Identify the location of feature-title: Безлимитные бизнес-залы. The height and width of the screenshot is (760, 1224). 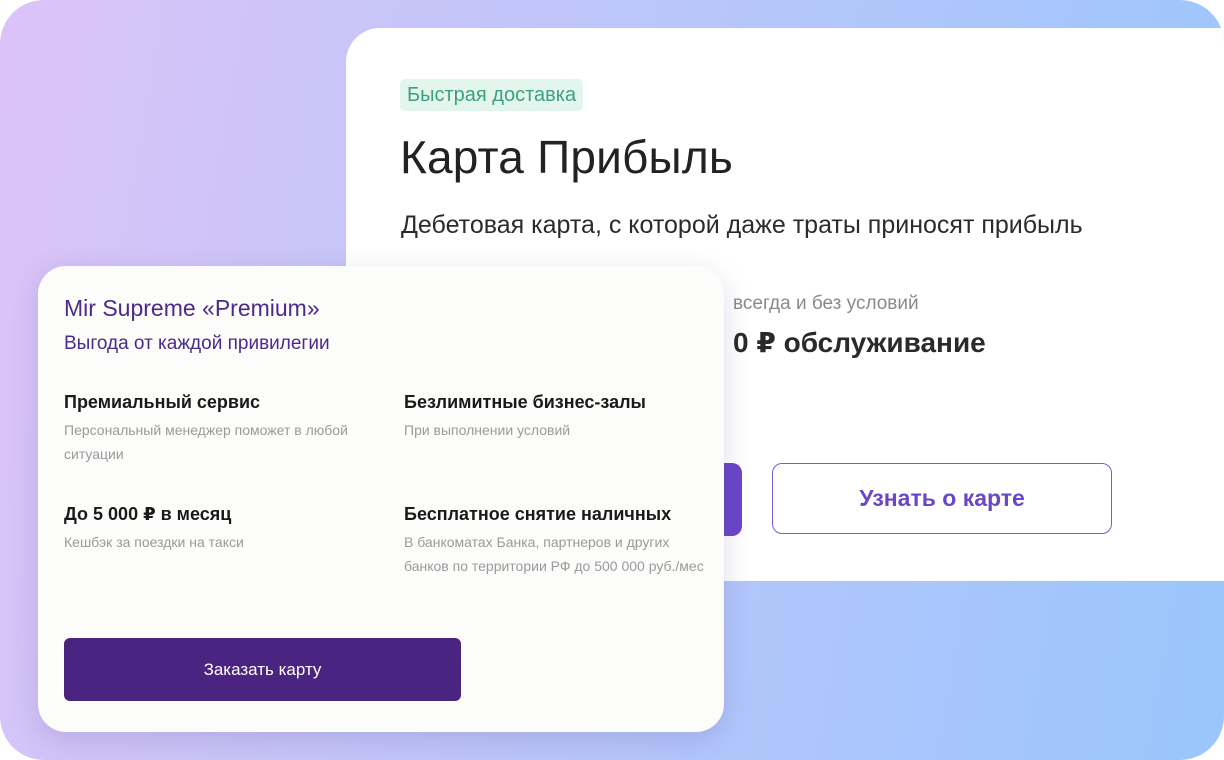
(525, 402).